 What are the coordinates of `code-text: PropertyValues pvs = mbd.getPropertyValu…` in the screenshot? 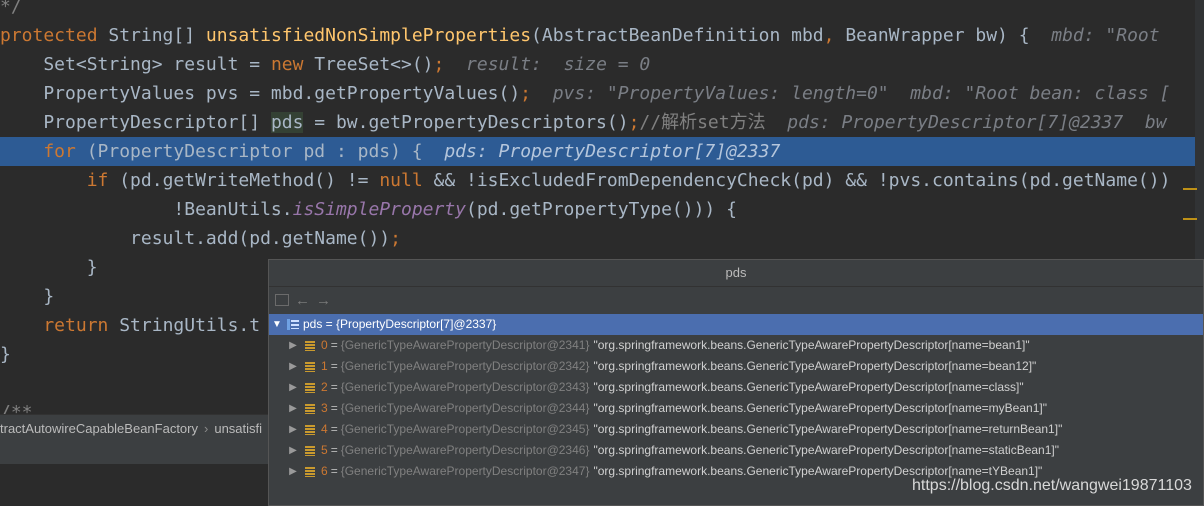 It's located at (260, 93).